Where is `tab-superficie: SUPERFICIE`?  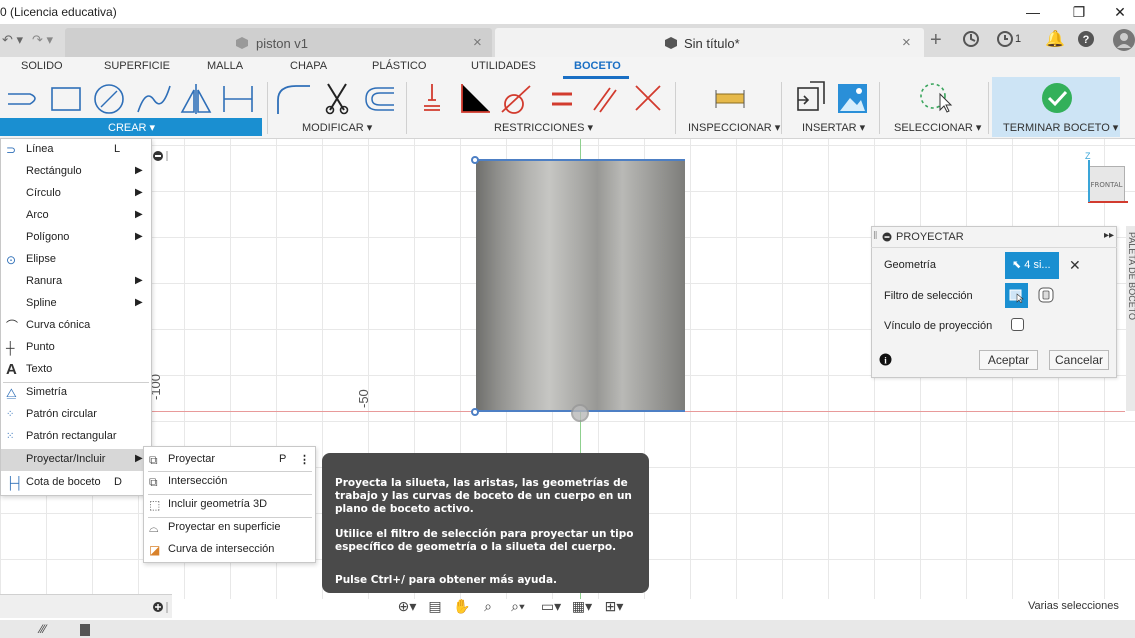 tab-superficie: SUPERFICIE is located at coordinates (137, 66).